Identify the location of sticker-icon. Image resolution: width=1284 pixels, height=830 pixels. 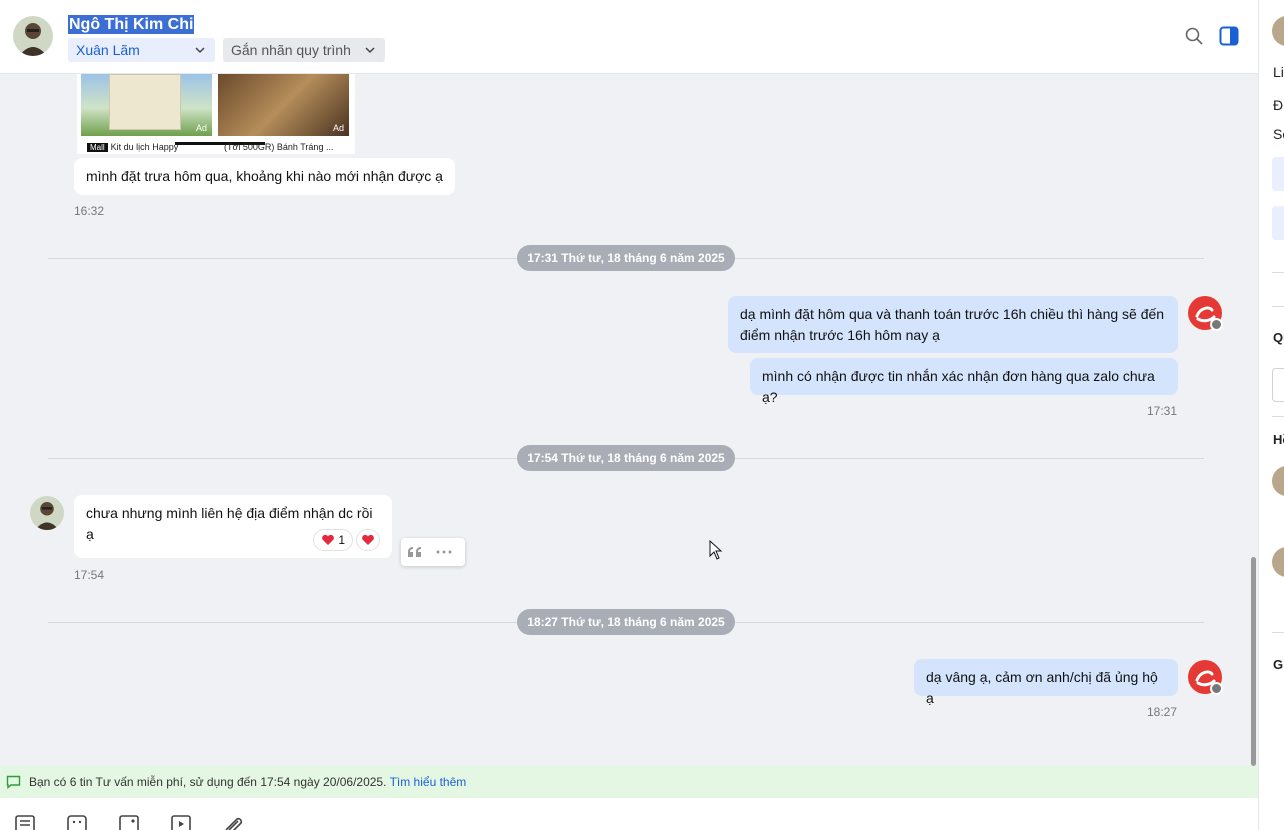
(77, 822).